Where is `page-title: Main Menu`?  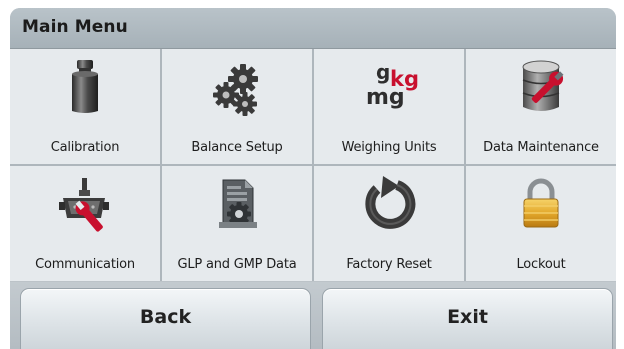 page-title: Main Menu is located at coordinates (75, 27).